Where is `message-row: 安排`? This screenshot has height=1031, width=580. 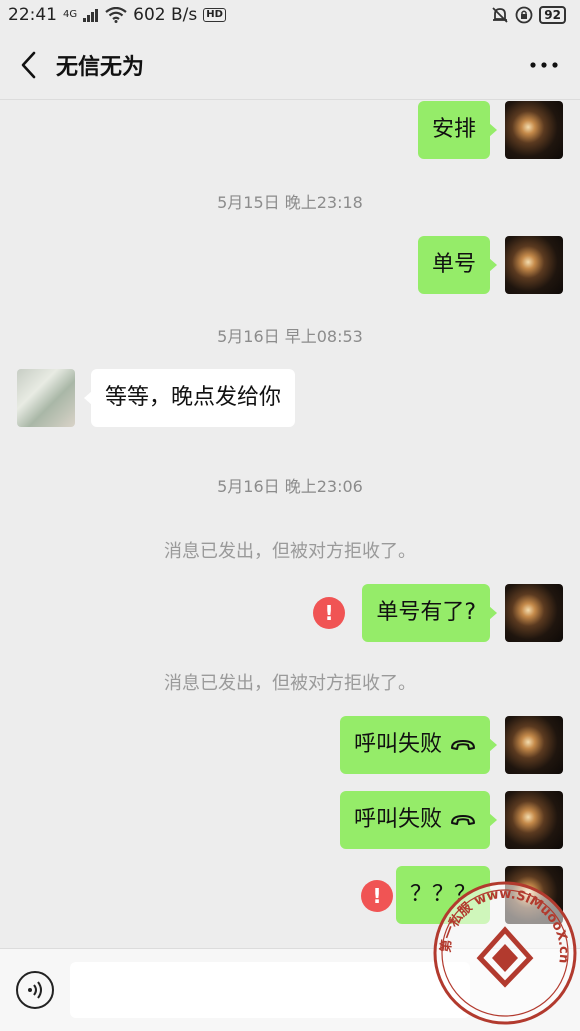
message-row: 安排 is located at coordinates (490, 130).